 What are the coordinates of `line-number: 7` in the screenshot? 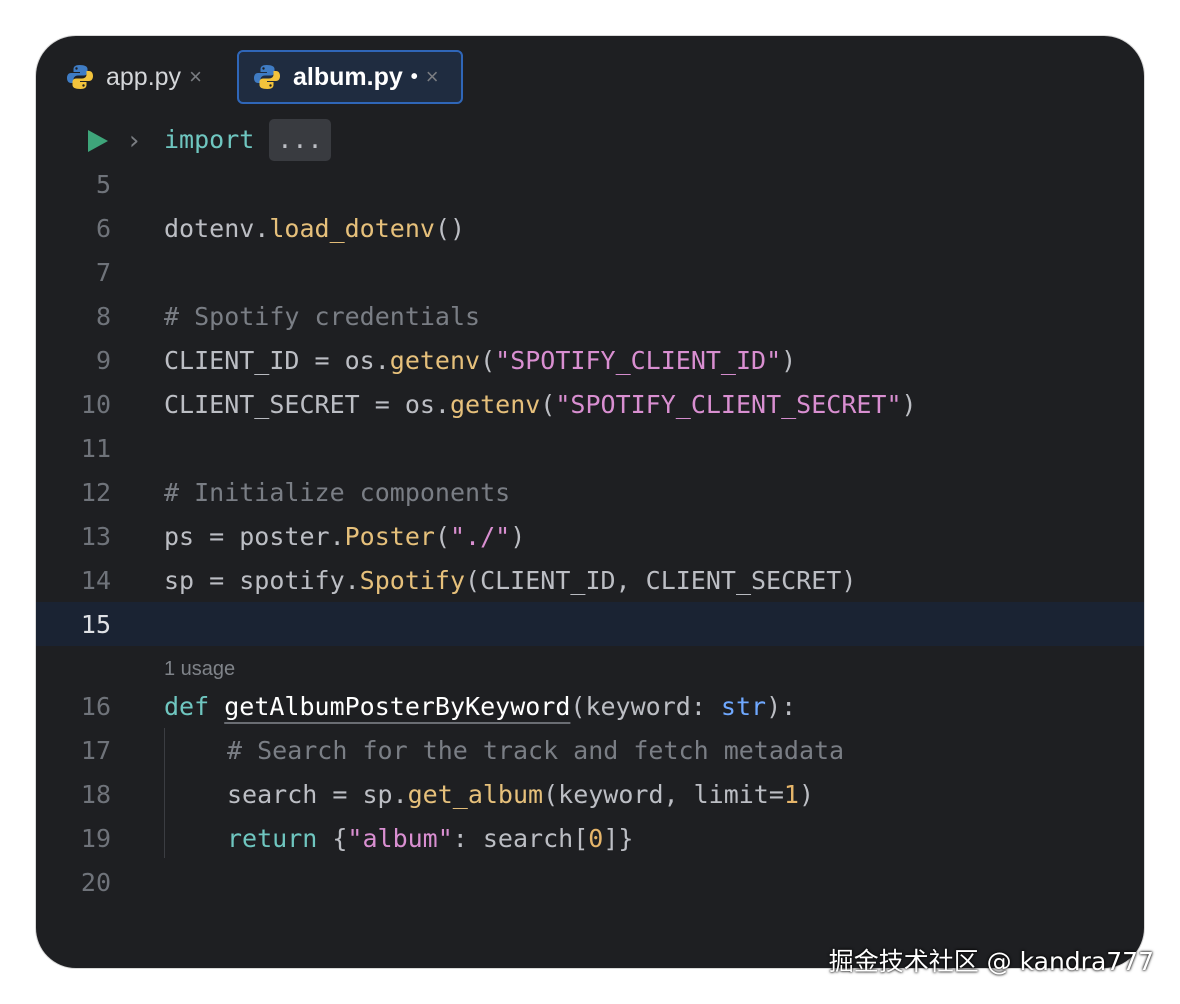 It's located at (103, 272).